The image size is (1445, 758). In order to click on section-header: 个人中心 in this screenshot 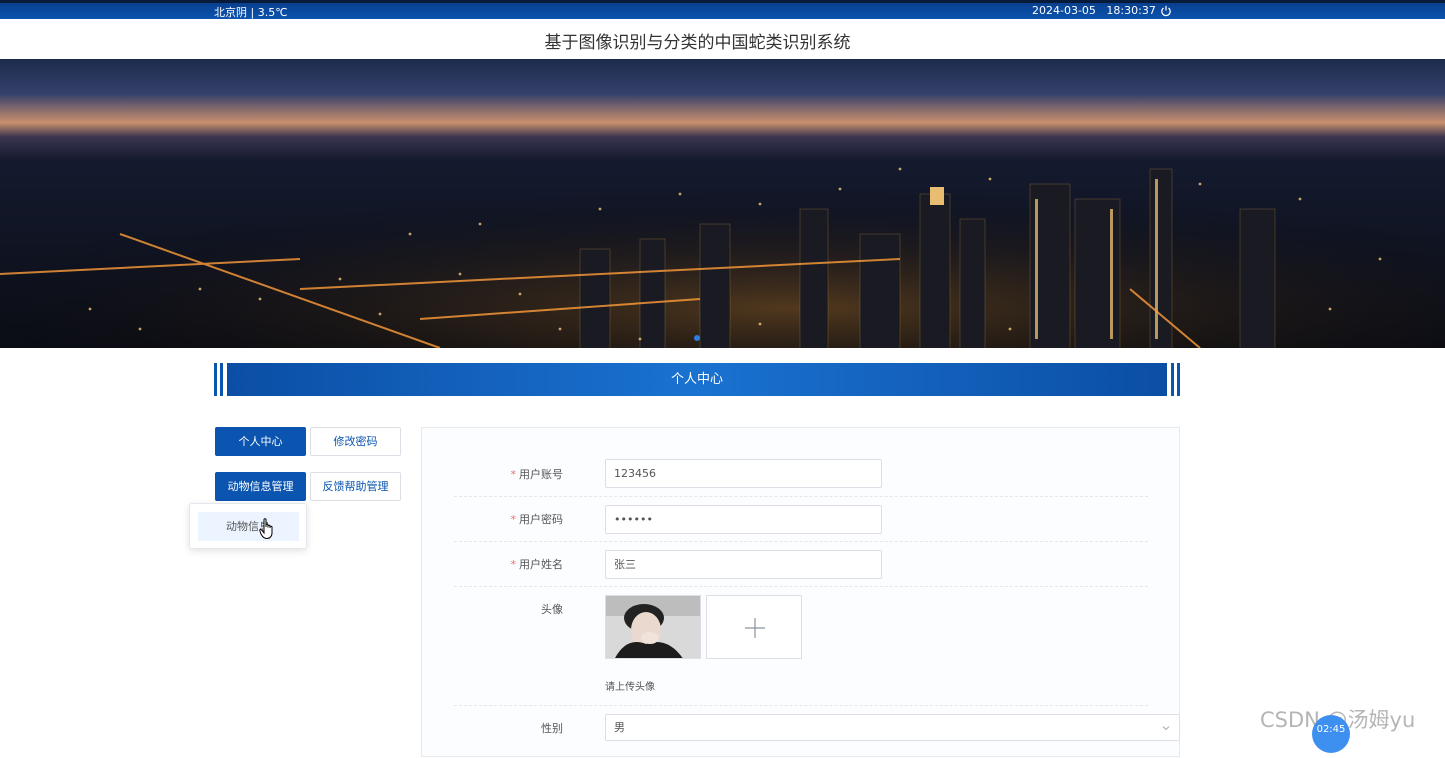, I will do `click(697, 379)`.